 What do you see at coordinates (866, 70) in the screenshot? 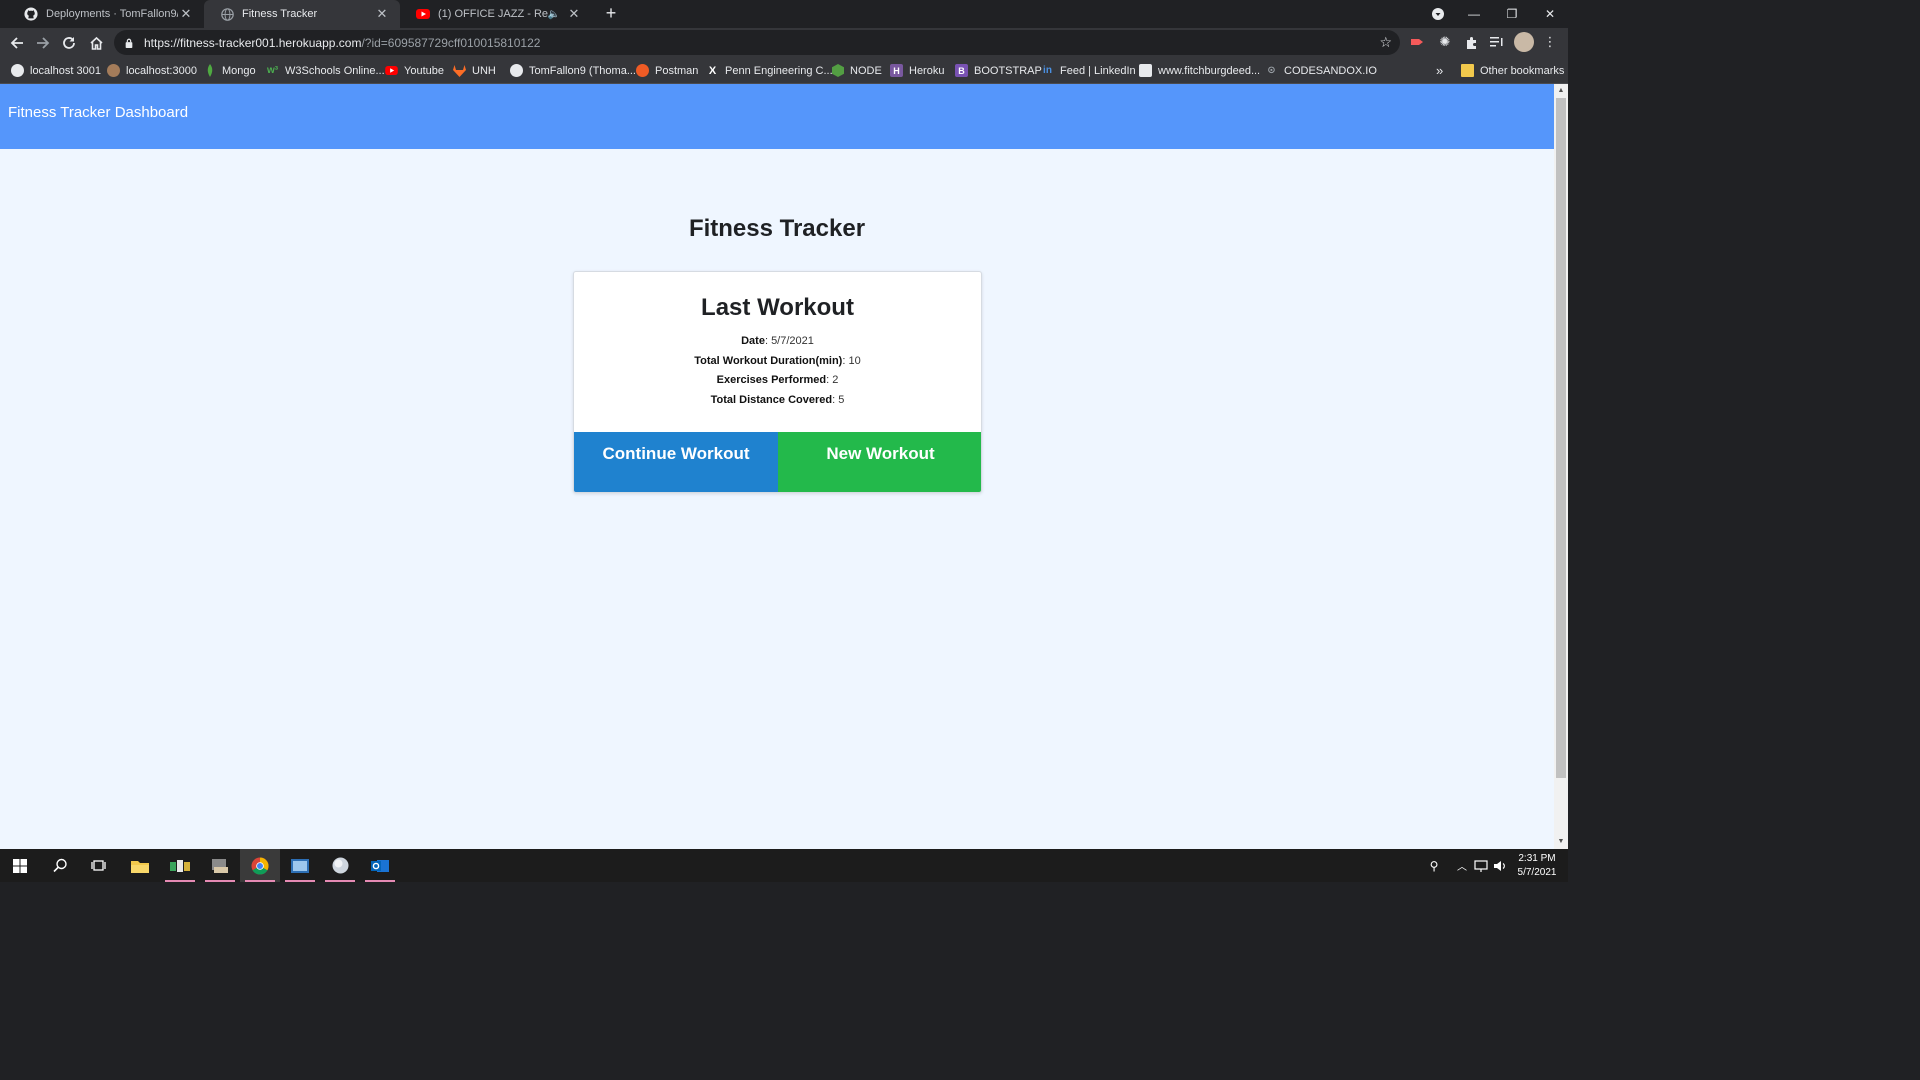
I see `bookmark-label: NODE` at bounding box center [866, 70].